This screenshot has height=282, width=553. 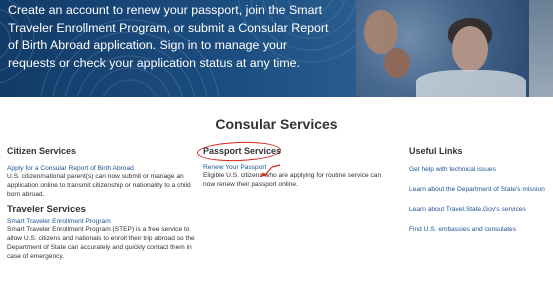 What do you see at coordinates (242, 151) in the screenshot?
I see `passport-services-heading: Passport Services` at bounding box center [242, 151].